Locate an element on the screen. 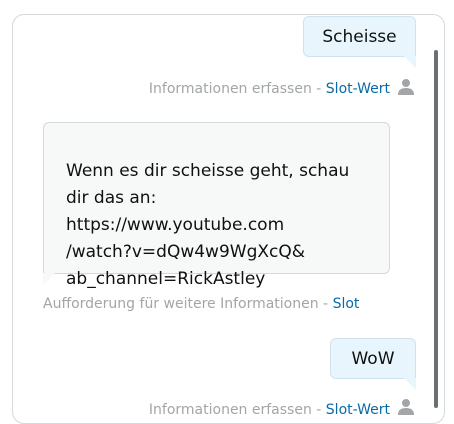 This screenshot has height=424, width=454. user-message-bubble: WoW is located at coordinates (373, 364).